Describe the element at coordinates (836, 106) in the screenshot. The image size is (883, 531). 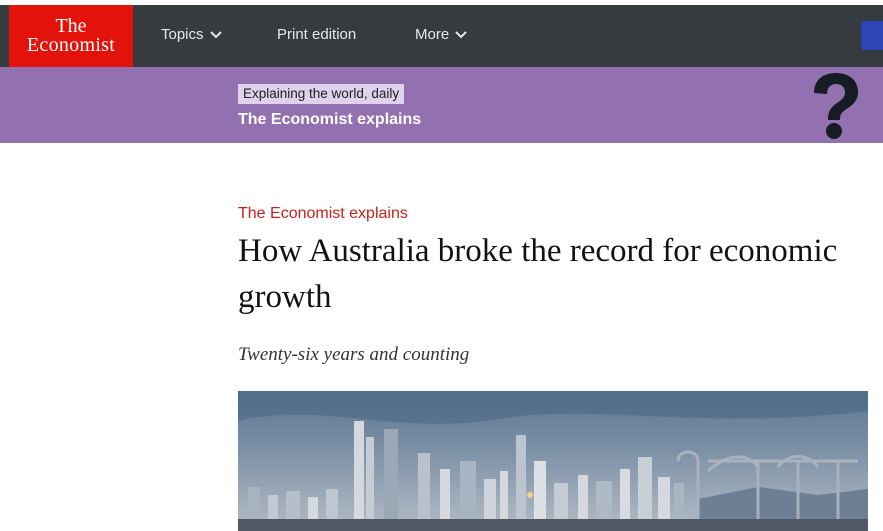
I see `question-mark-icon` at that location.